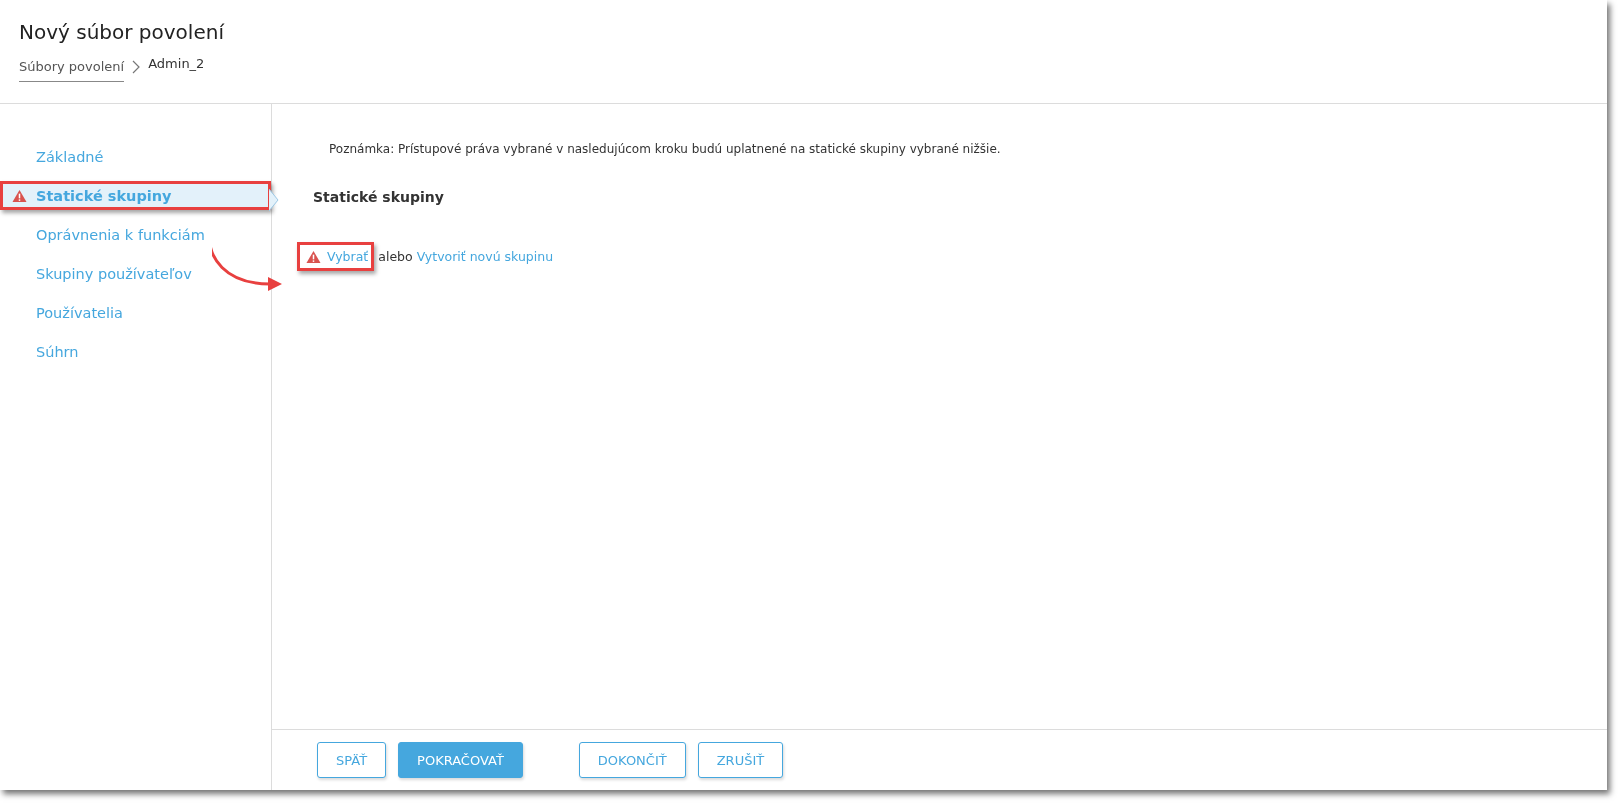 The height and width of the screenshot is (805, 1618). Describe the element at coordinates (135, 156) in the screenshot. I see `sidebar-item: Základné` at that location.